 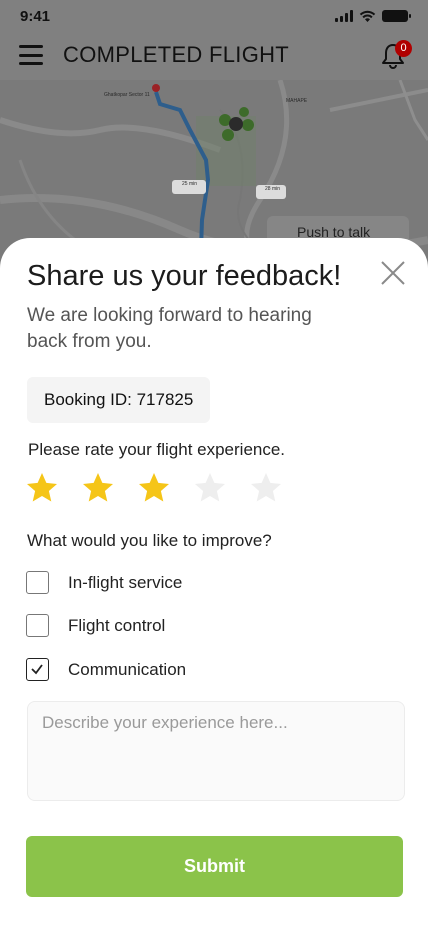 What do you see at coordinates (157, 449) in the screenshot?
I see `rating-label: Please rate your flight experience.` at bounding box center [157, 449].